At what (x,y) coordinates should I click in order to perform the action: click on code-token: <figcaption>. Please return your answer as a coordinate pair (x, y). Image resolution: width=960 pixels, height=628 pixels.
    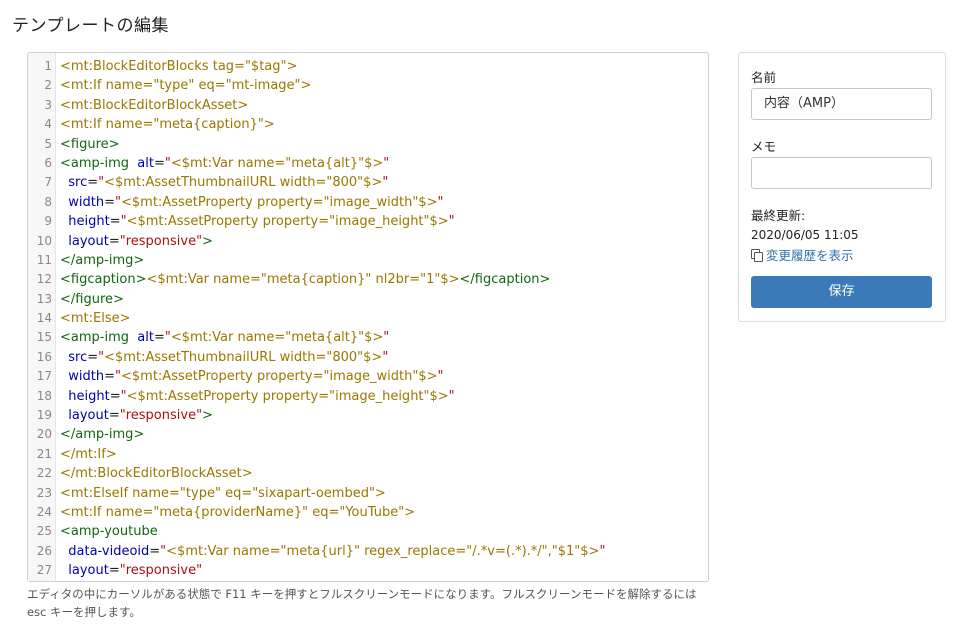
    Looking at the image, I should click on (103, 280).